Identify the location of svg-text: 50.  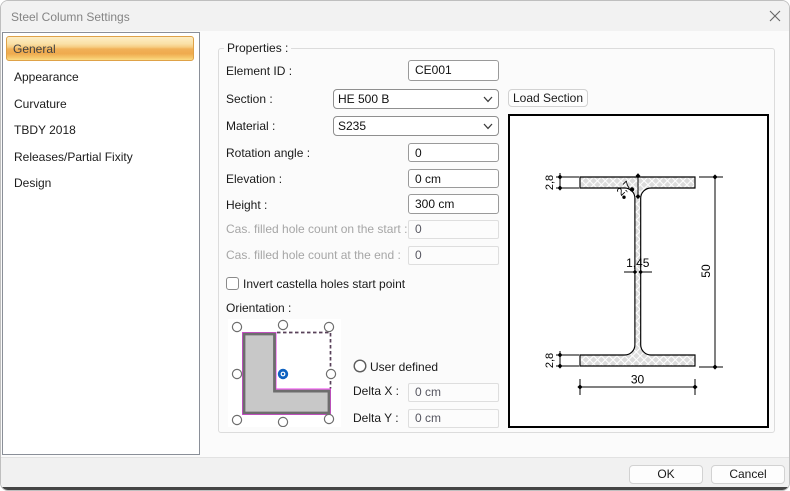
(706, 271).